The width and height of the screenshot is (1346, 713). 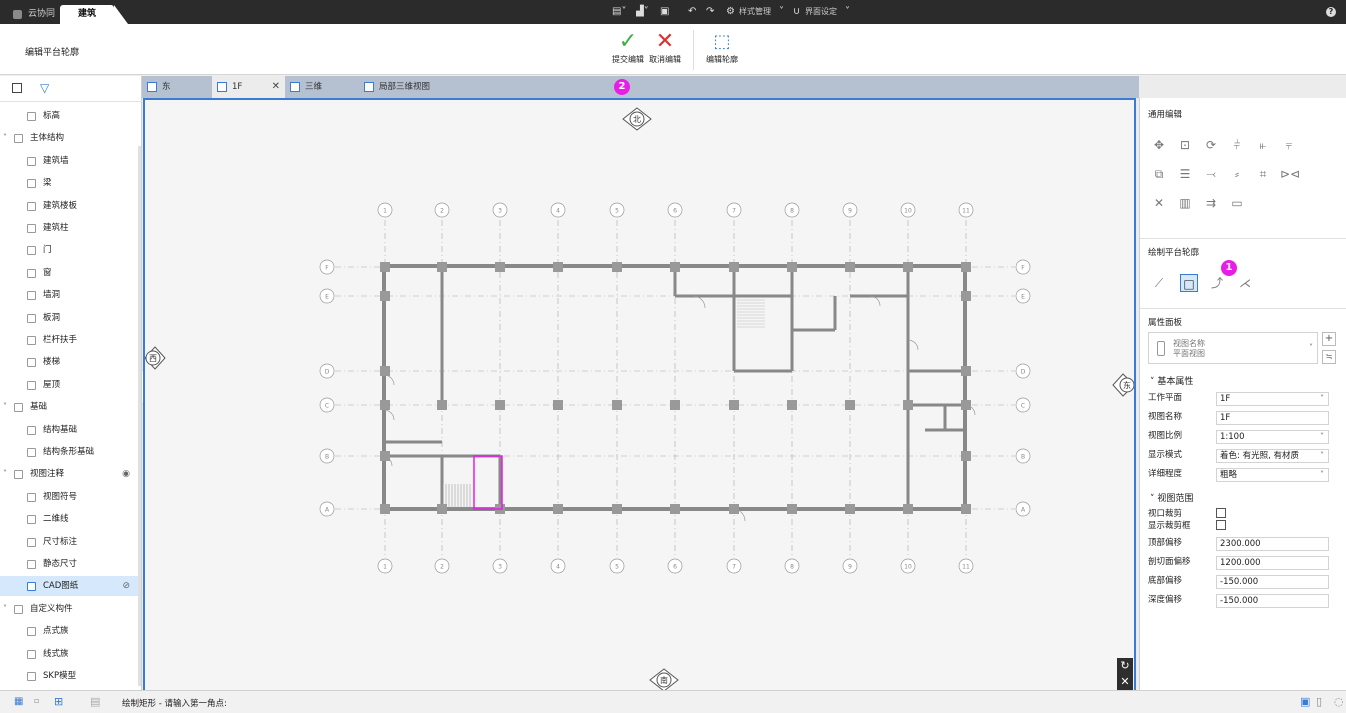 What do you see at coordinates (276, 87) in the screenshot?
I see `close-tab-icon: ✕` at bounding box center [276, 87].